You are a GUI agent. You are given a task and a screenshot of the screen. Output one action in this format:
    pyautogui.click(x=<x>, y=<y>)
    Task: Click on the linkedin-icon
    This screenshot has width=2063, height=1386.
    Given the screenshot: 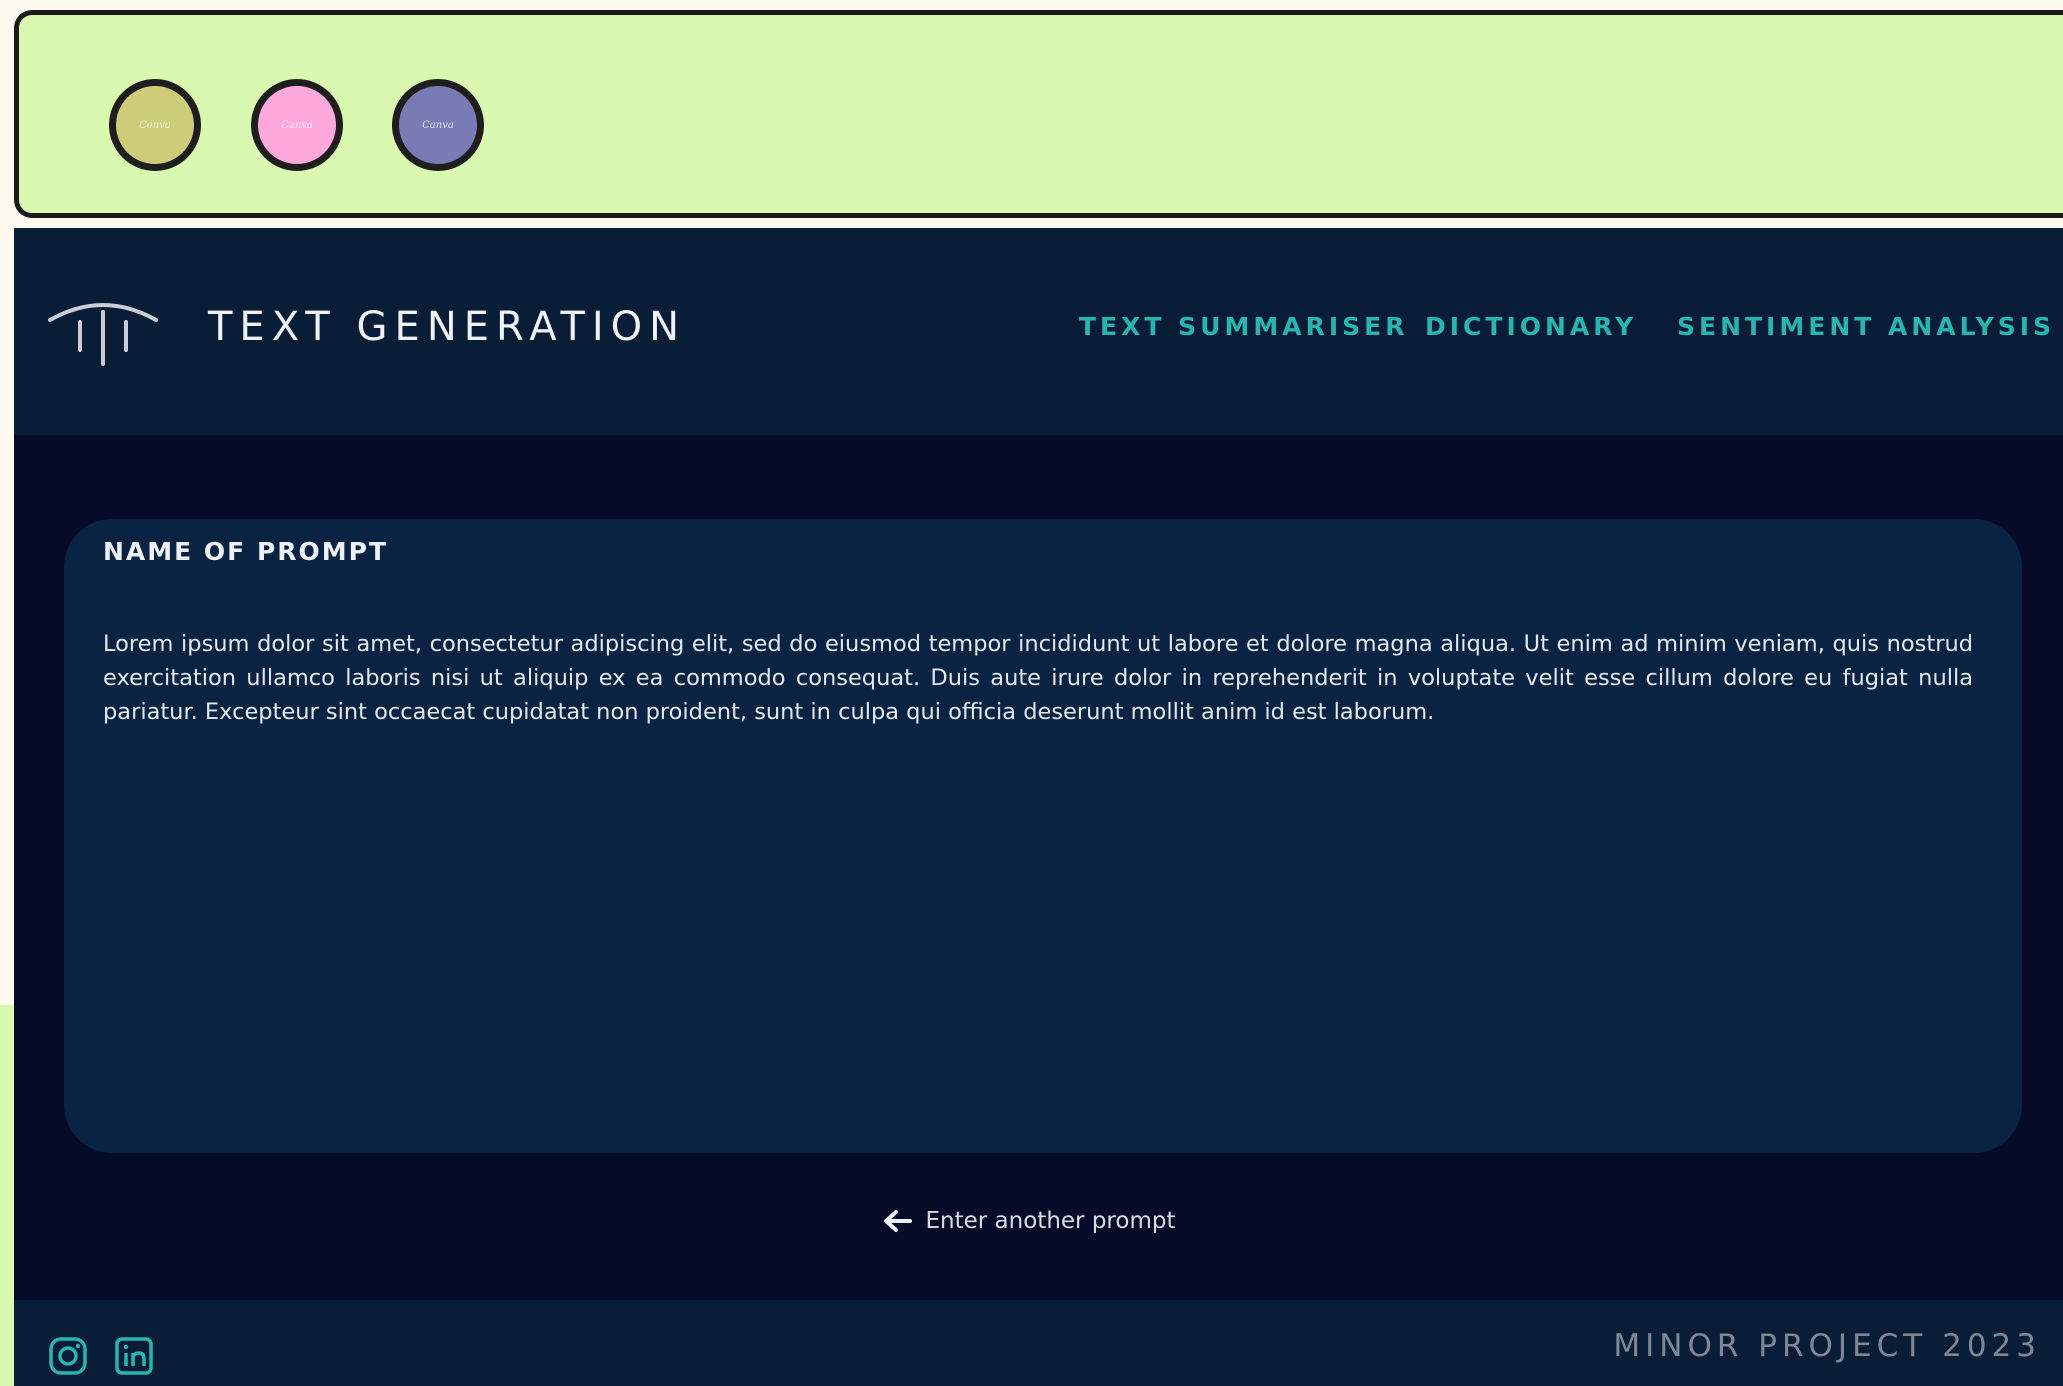 What is the action you would take?
    pyautogui.click(x=134, y=1356)
    